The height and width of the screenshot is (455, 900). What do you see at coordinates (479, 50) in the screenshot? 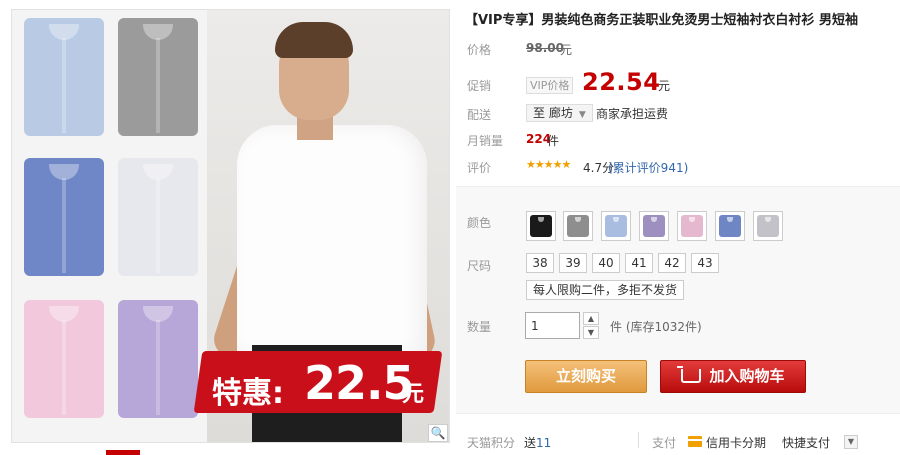
I see `price-label: 价格` at bounding box center [479, 50].